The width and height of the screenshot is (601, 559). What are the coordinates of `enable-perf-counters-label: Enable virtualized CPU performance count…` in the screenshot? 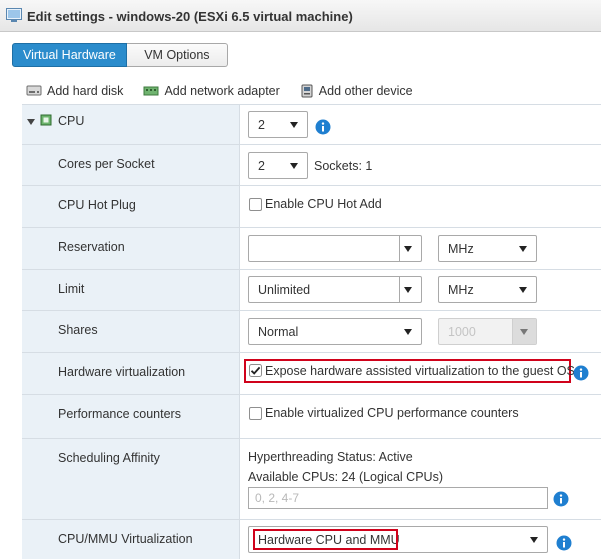 It's located at (392, 413).